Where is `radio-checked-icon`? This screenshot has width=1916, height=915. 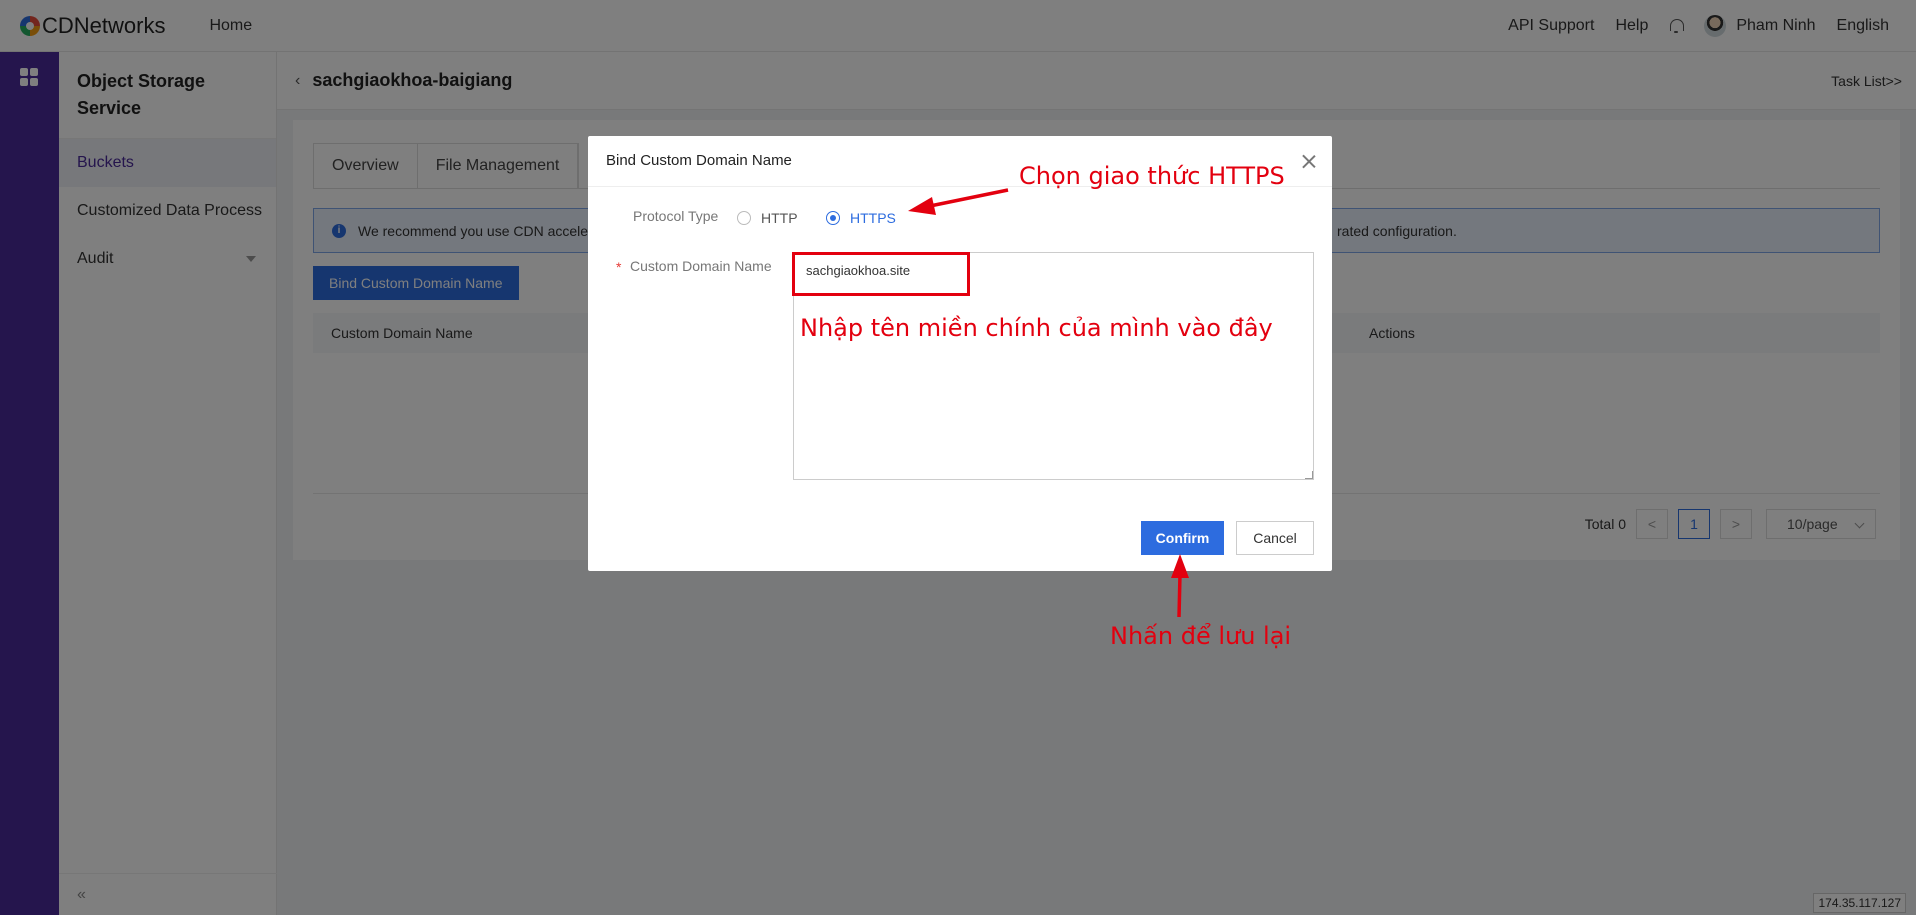 radio-checked-icon is located at coordinates (833, 218).